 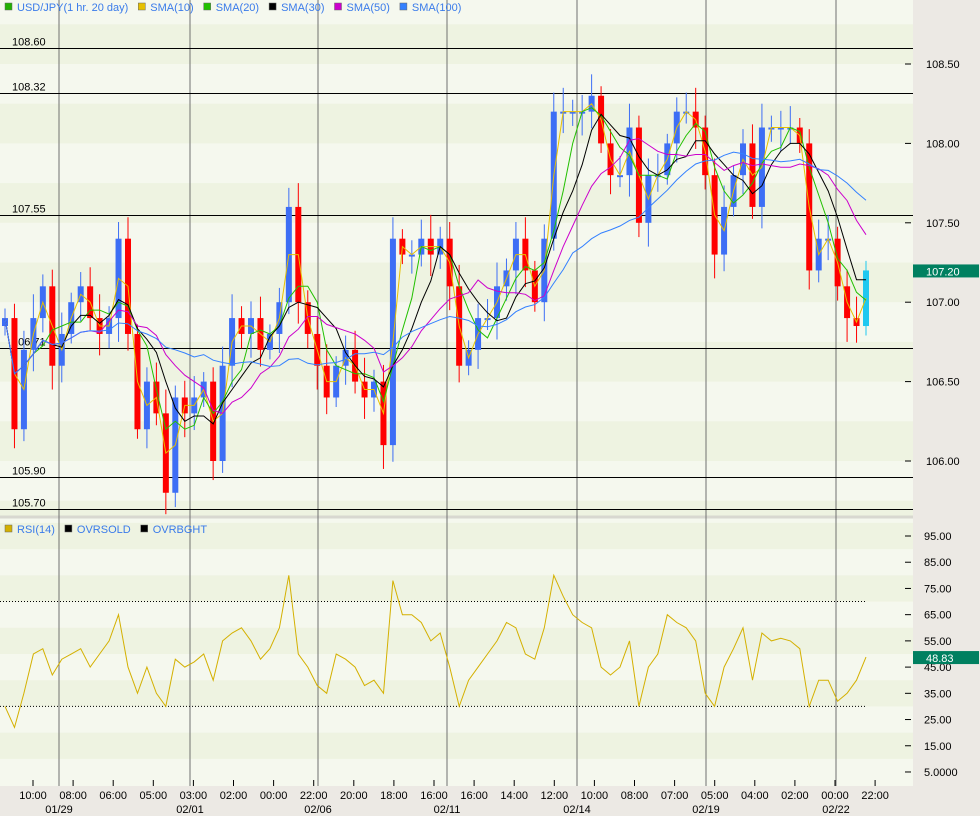 I want to click on price-level-label: 105.70, so click(x=29, y=504).